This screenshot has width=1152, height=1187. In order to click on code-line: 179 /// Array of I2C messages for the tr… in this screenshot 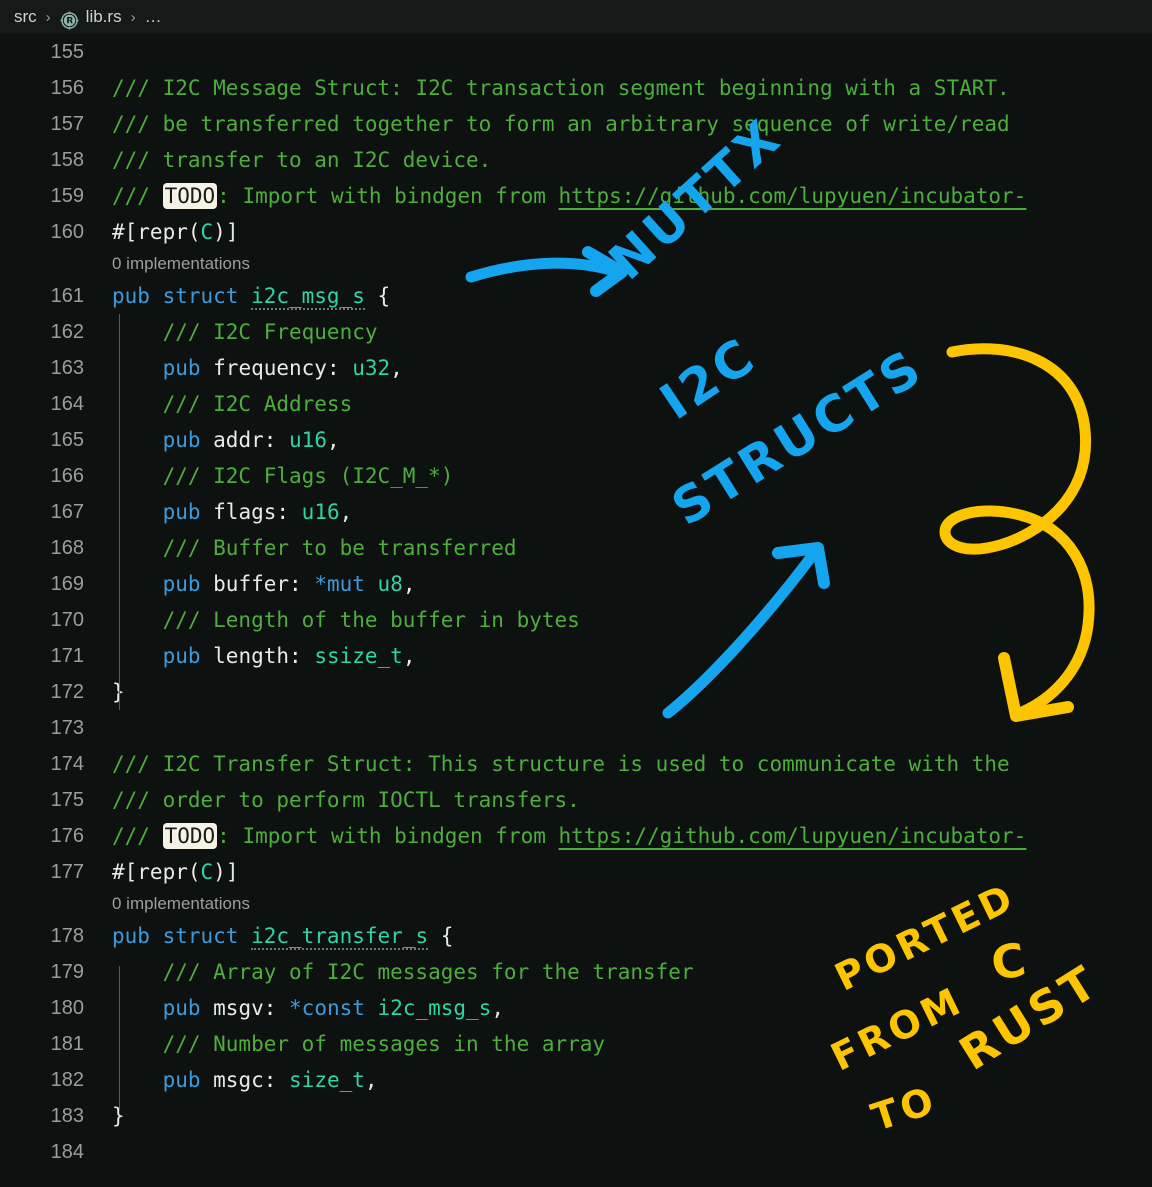, I will do `click(576, 972)`.